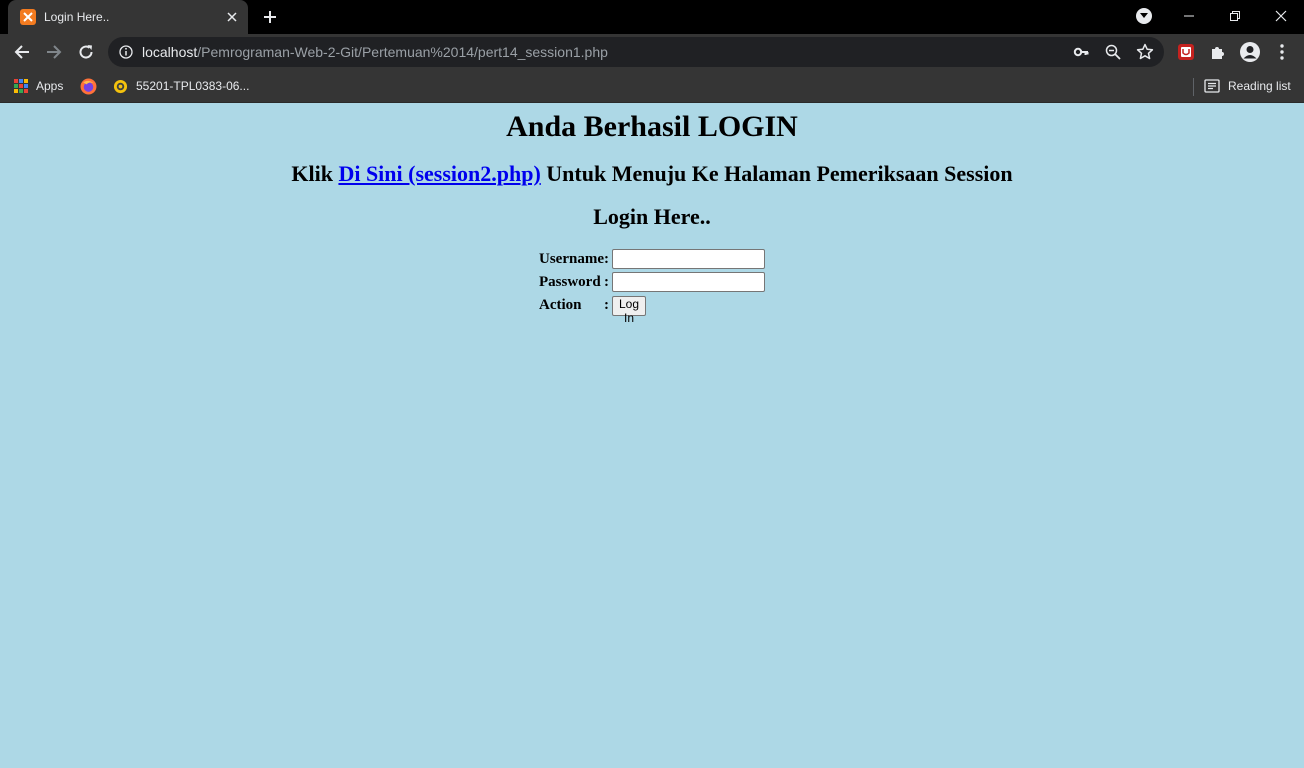 Image resolution: width=1304 pixels, height=768 pixels. Describe the element at coordinates (126, 52) in the screenshot. I see `site-info-icon` at that location.